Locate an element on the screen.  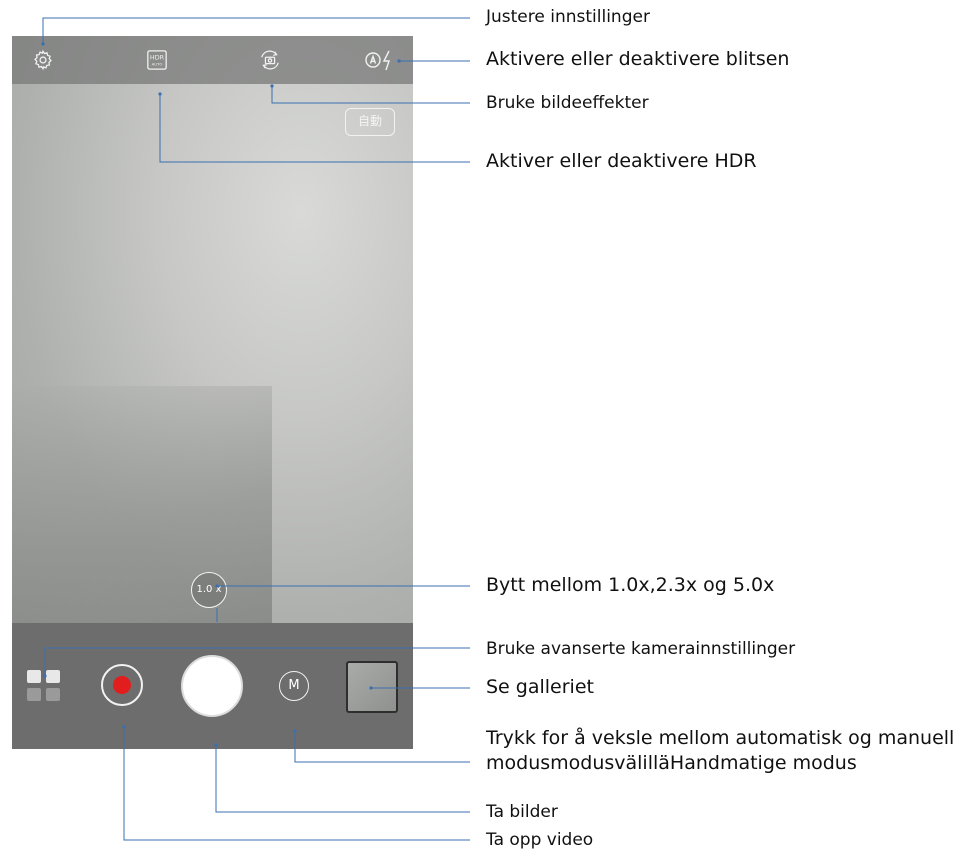
callout-hdr: Aktiver eller deaktivere HDR is located at coordinates (621, 161).